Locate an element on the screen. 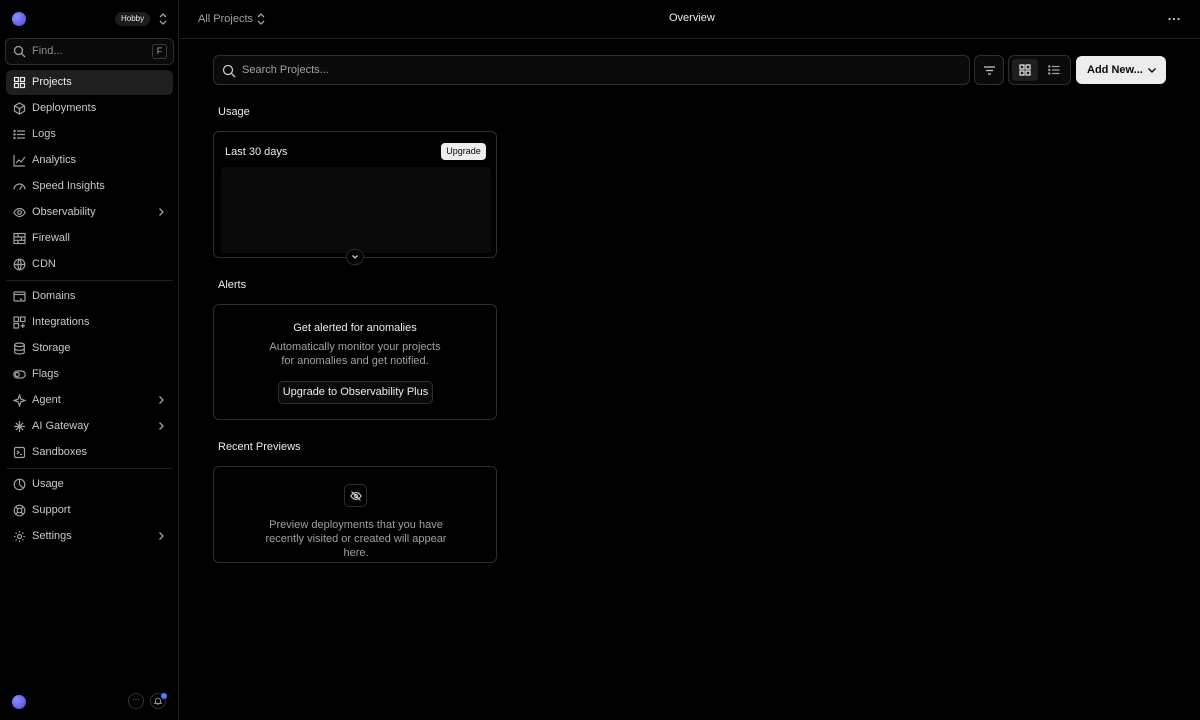  user-avatar is located at coordinates (19, 702).